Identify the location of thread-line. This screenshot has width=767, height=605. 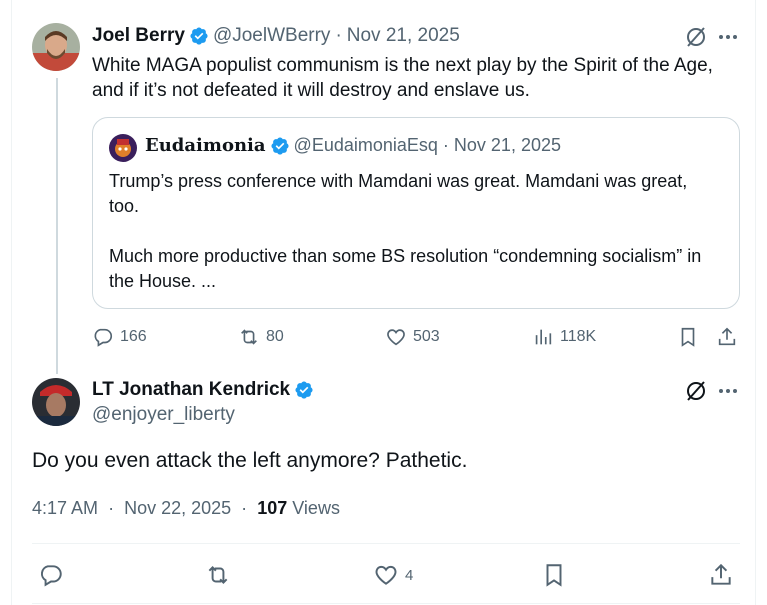
(57, 226).